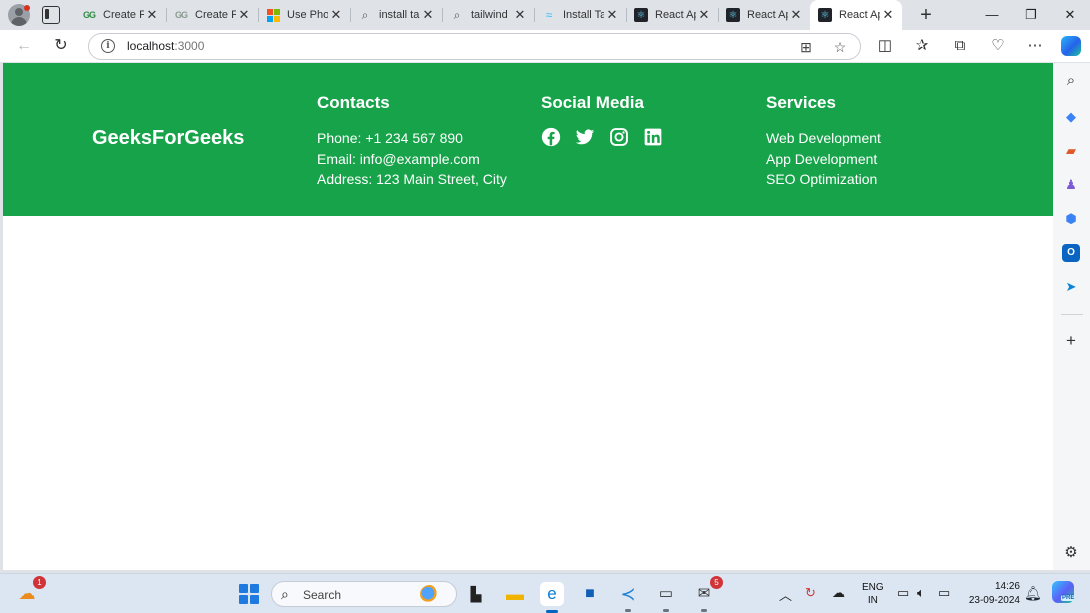 This screenshot has height=613, width=1090. Describe the element at coordinates (551, 137) in the screenshot. I see `facebook-icon` at that location.